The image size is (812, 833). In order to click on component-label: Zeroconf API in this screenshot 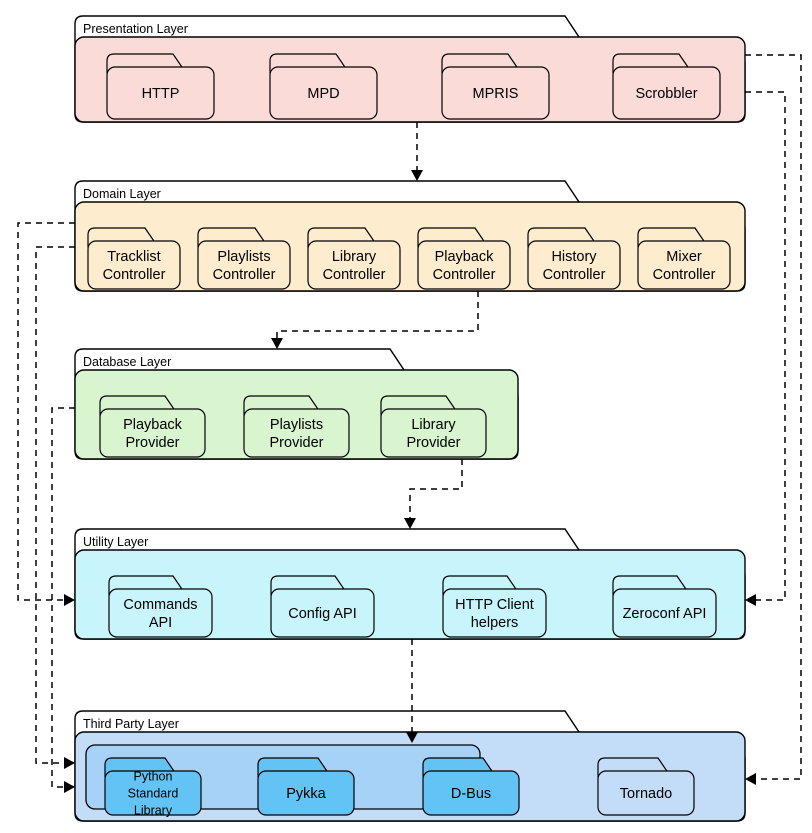, I will do `click(665, 614)`.